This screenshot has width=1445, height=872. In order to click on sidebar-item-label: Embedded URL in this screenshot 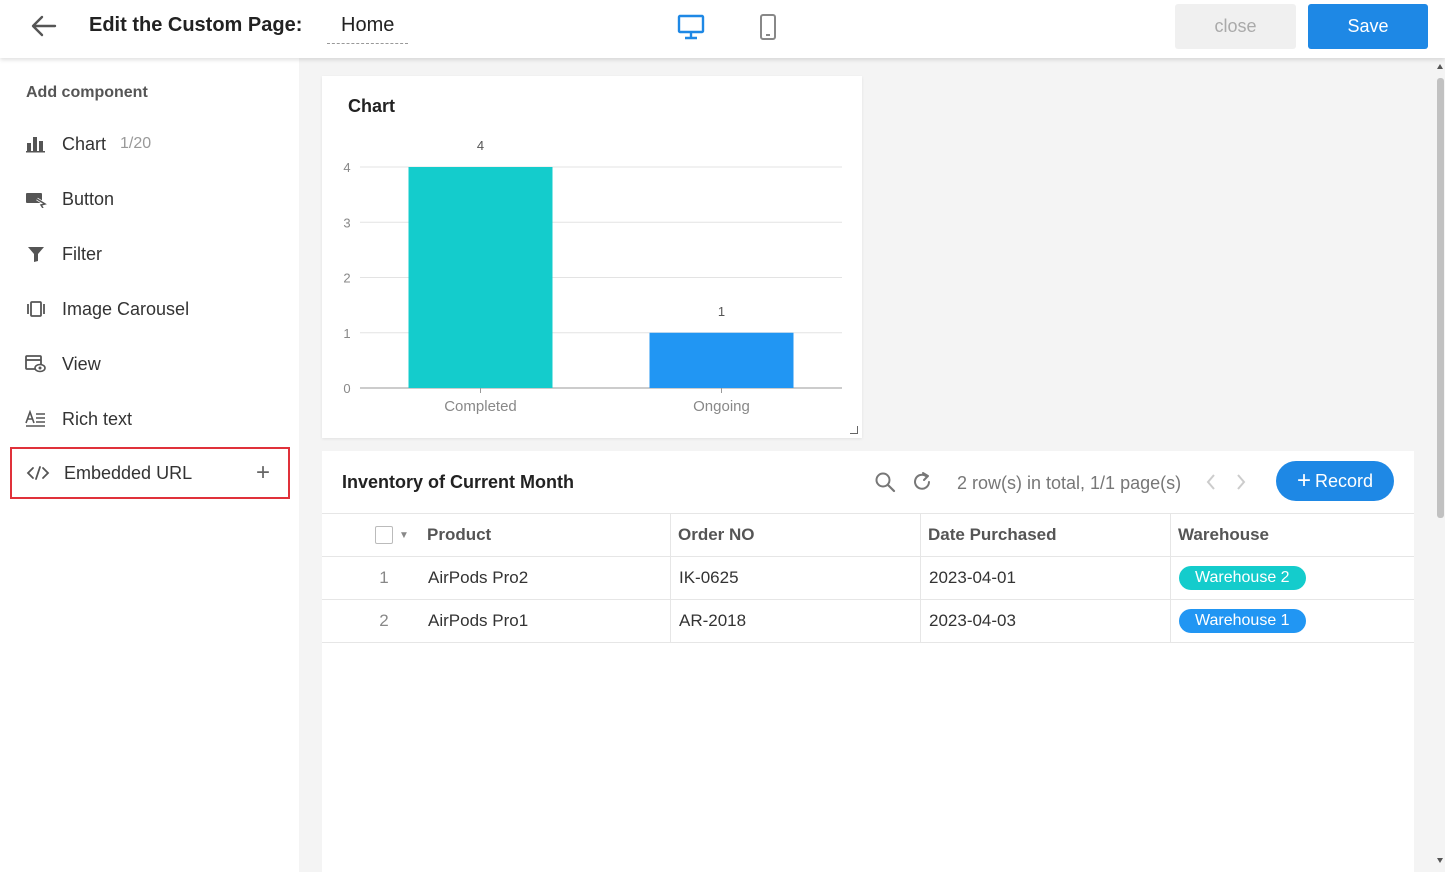, I will do `click(128, 472)`.